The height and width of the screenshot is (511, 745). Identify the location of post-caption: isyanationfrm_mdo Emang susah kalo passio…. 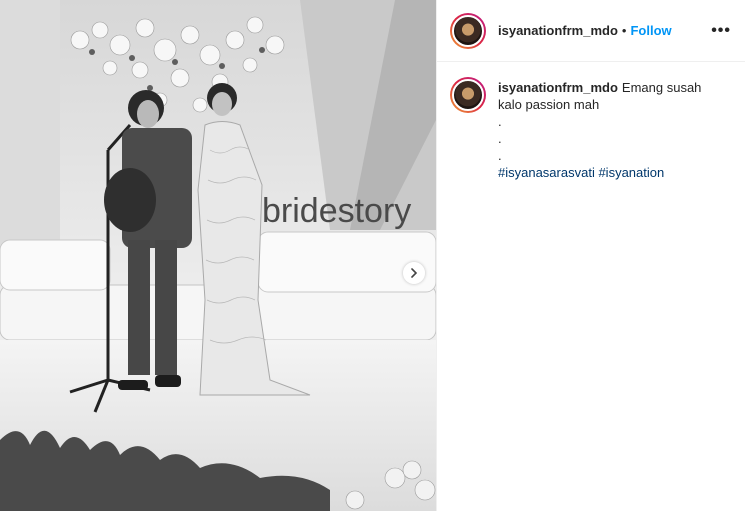
(591, 121).